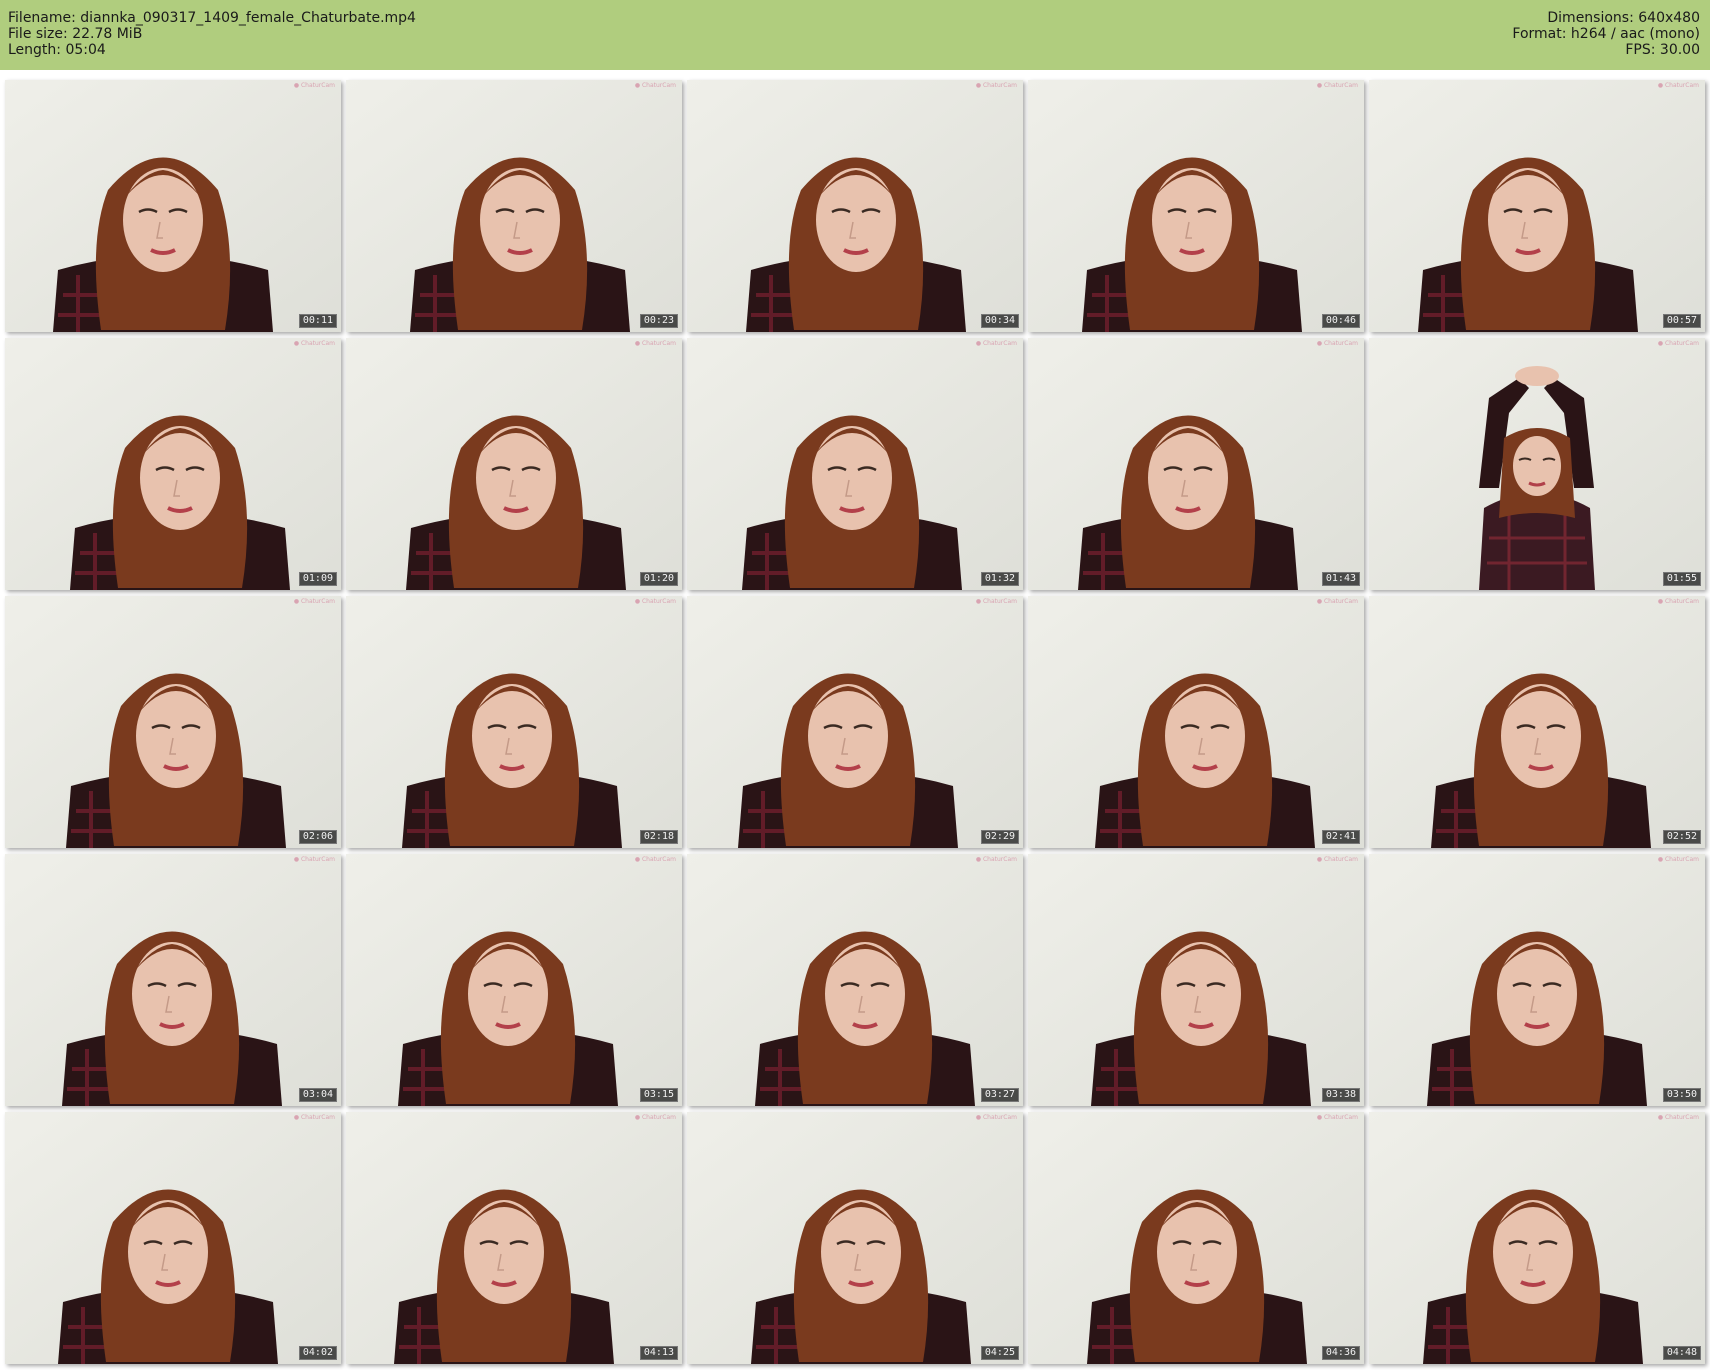  I want to click on video-frame-thumbnail: ● ChaturCam 02:29, so click(855, 722).